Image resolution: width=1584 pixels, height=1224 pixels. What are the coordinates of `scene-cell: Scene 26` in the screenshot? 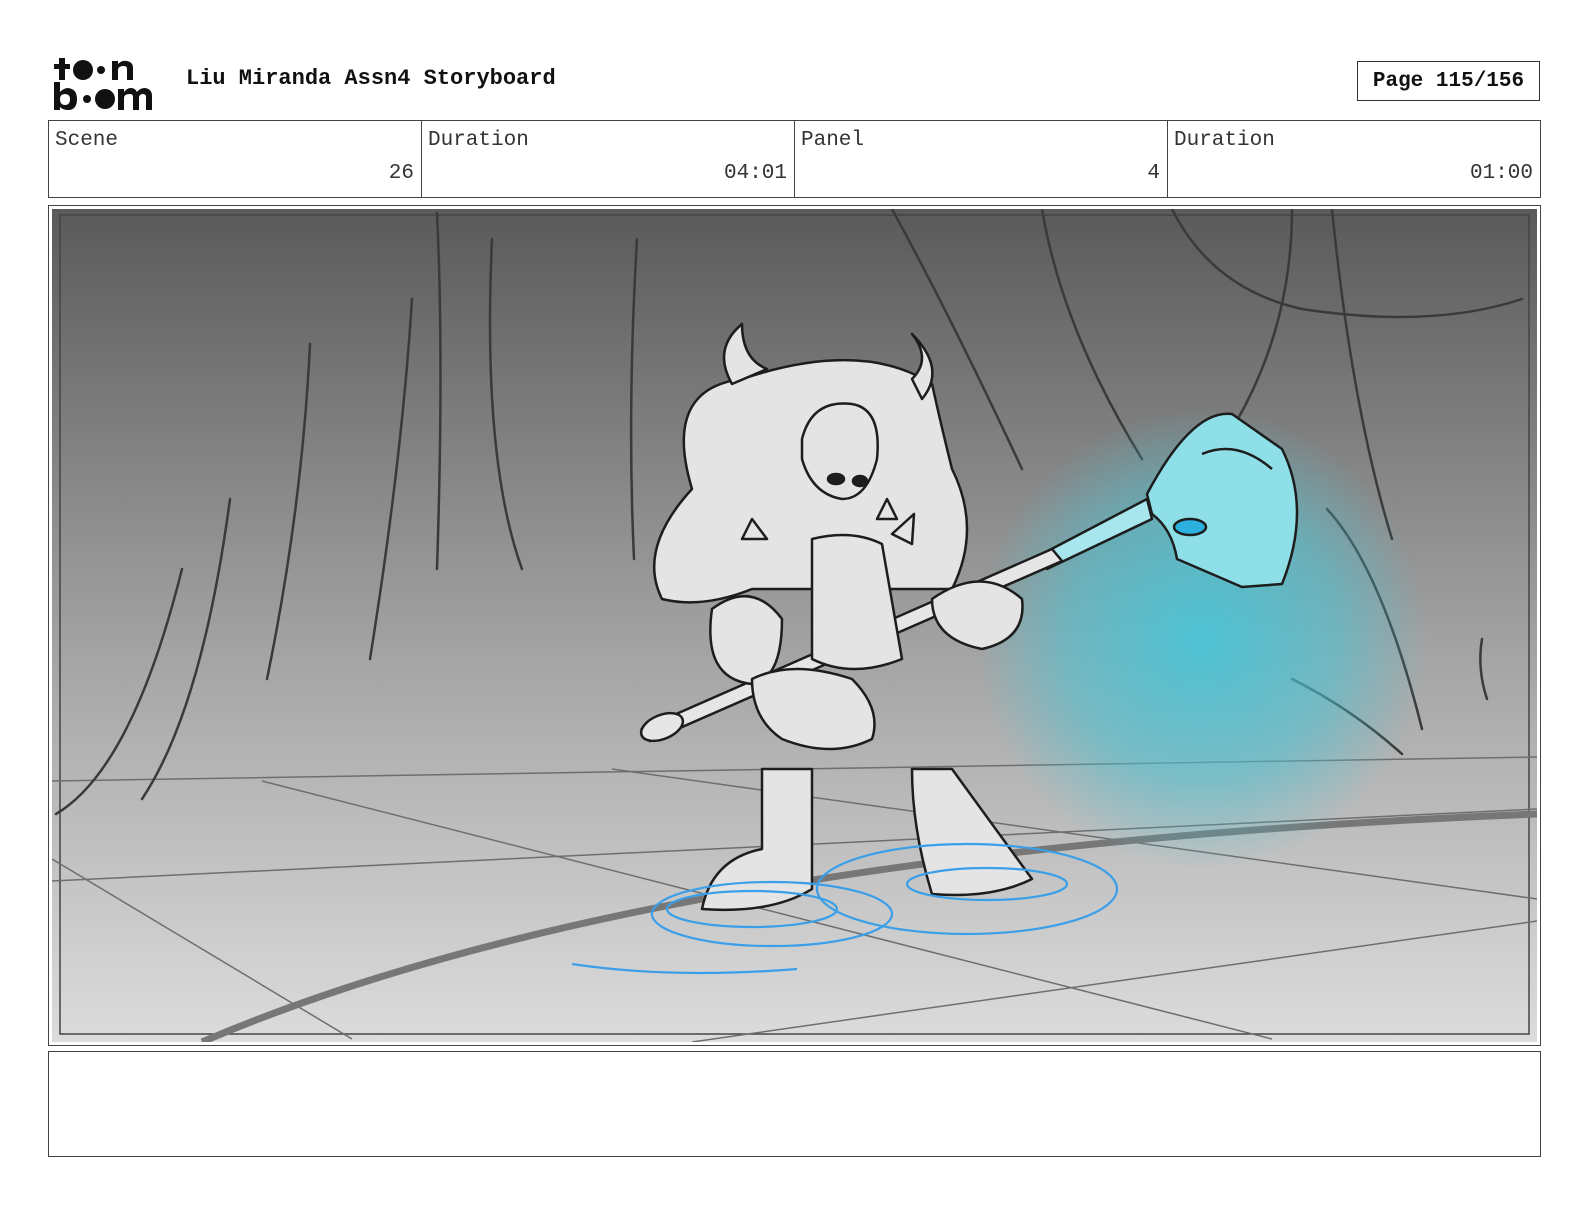 It's located at (235, 159).